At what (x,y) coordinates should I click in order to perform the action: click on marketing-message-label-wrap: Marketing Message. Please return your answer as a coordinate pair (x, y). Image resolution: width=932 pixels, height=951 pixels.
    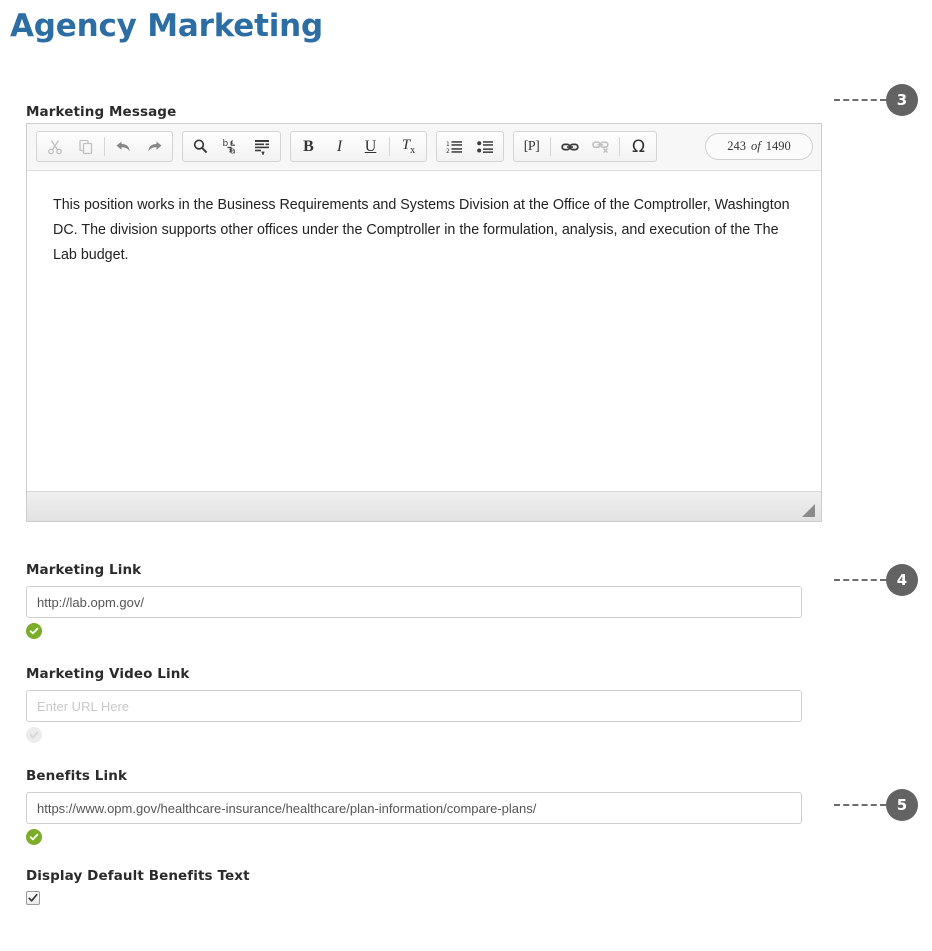
    Looking at the image, I should click on (101, 112).